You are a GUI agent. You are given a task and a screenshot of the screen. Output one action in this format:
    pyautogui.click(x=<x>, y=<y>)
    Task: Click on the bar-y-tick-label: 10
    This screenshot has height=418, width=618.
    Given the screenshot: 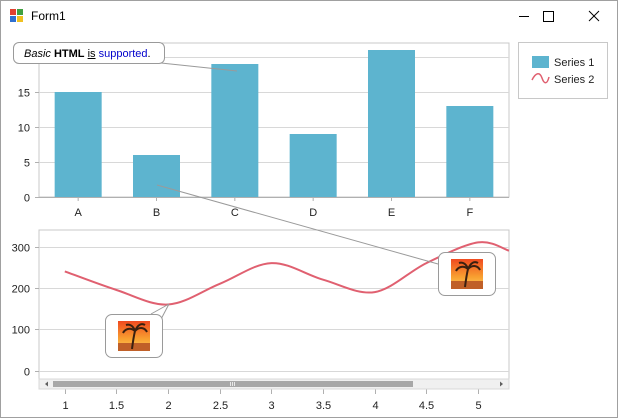 What is the action you would take?
    pyautogui.click(x=24, y=129)
    